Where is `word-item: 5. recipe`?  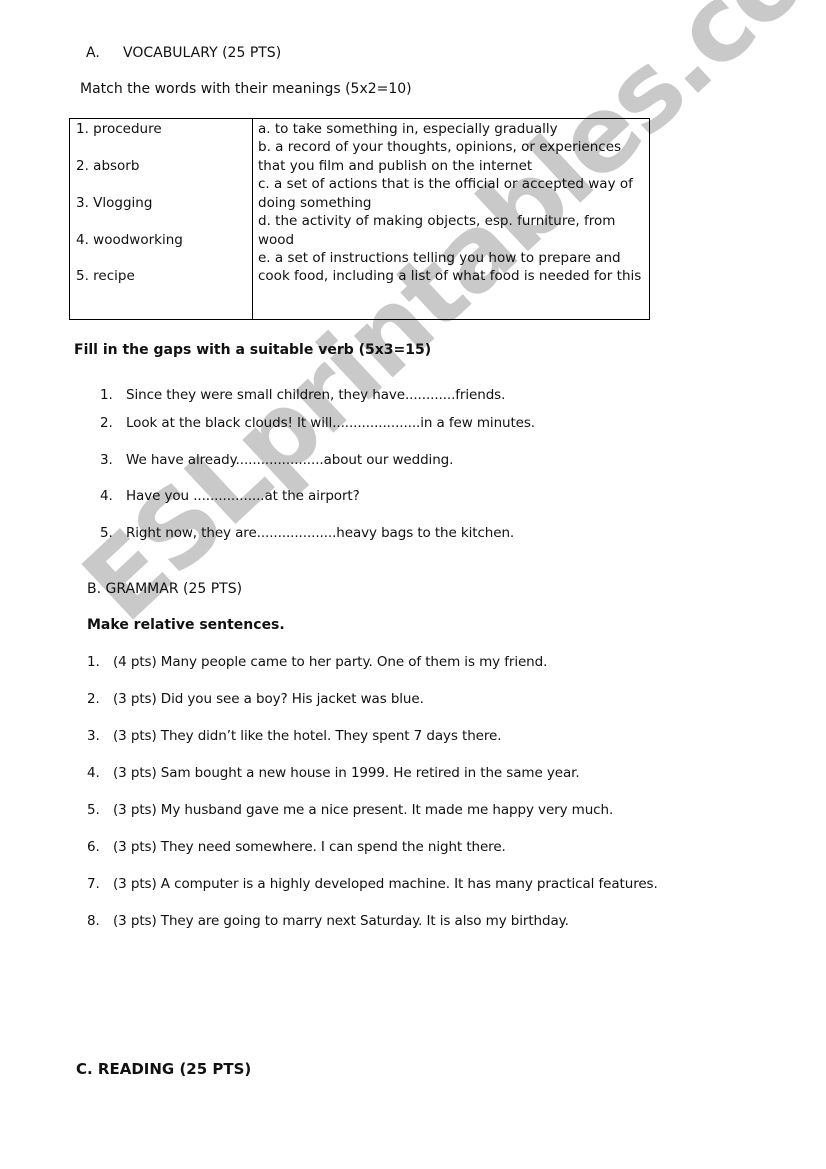 word-item: 5. recipe is located at coordinates (105, 276).